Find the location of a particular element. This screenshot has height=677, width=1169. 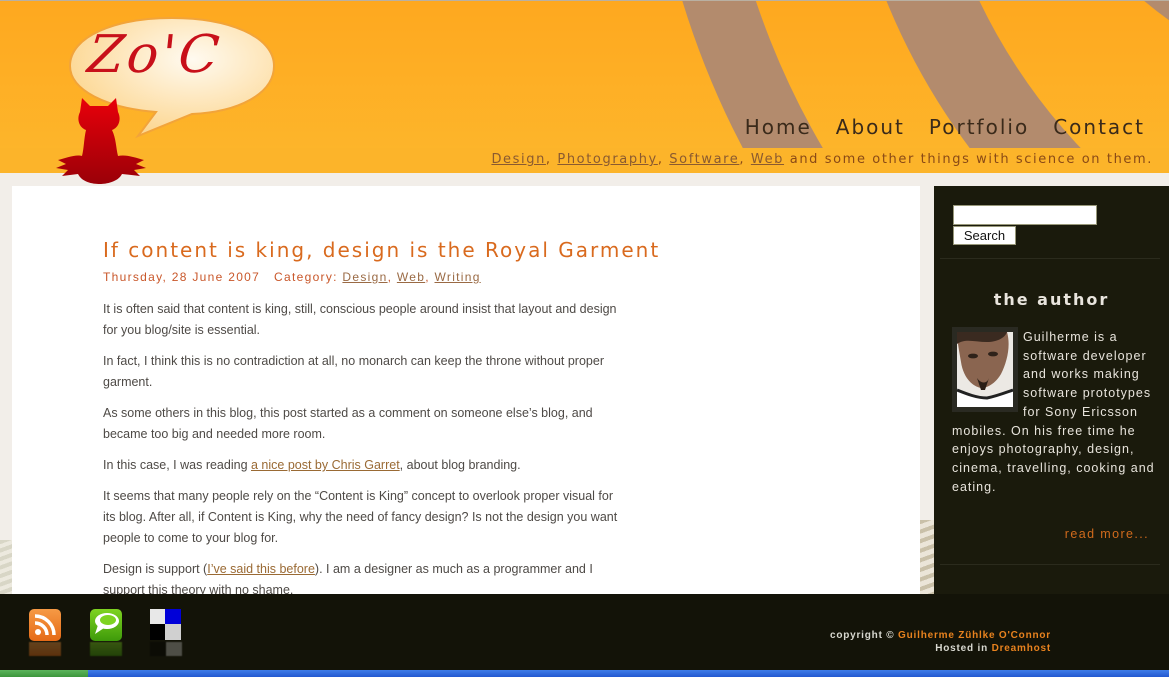

said-this-before-link: I’ve said this before is located at coordinates (261, 569).